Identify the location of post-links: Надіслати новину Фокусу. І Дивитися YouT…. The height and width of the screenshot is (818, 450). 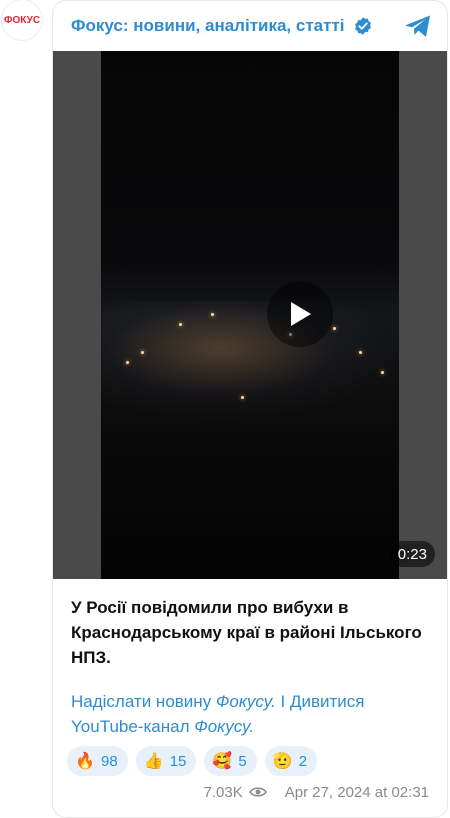
(251, 714).